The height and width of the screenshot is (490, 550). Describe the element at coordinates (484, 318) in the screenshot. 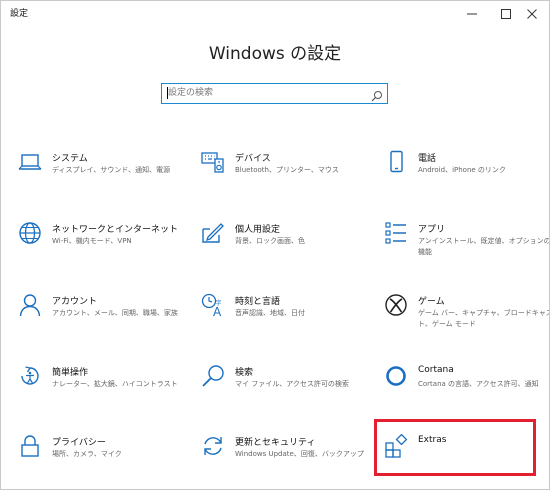

I see `tile-description: ゲーム バー、キャプチャ、ブロードキャスト、ゲーム モード` at that location.